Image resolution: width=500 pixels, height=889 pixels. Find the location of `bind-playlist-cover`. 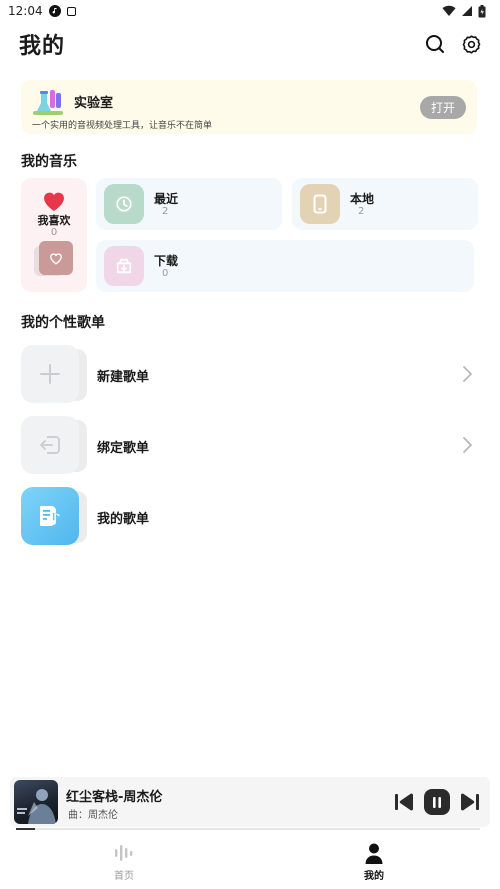

bind-playlist-cover is located at coordinates (50, 445).